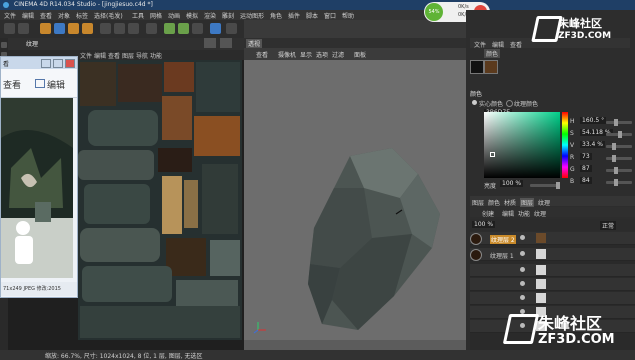 The width and height of the screenshot is (635, 360). Describe the element at coordinates (619, 146) in the screenshot. I see `v-slider` at that location.